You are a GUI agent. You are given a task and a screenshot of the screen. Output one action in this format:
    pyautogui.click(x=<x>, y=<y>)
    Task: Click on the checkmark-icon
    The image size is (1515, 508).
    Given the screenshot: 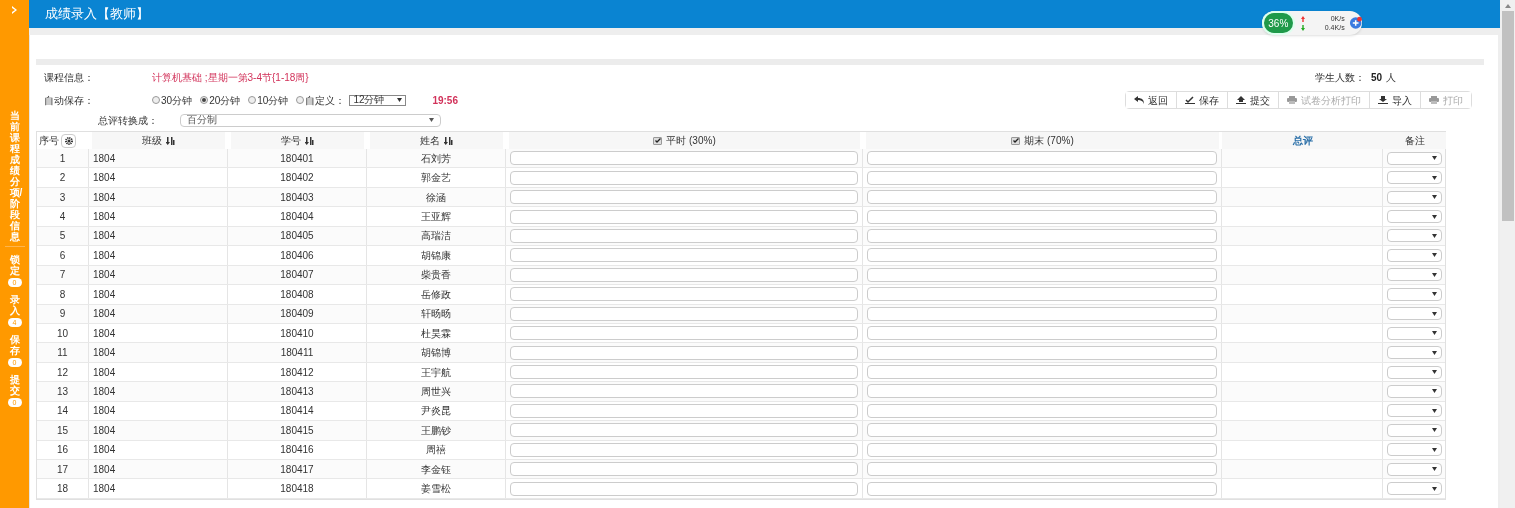 What is the action you would take?
    pyautogui.click(x=657, y=140)
    